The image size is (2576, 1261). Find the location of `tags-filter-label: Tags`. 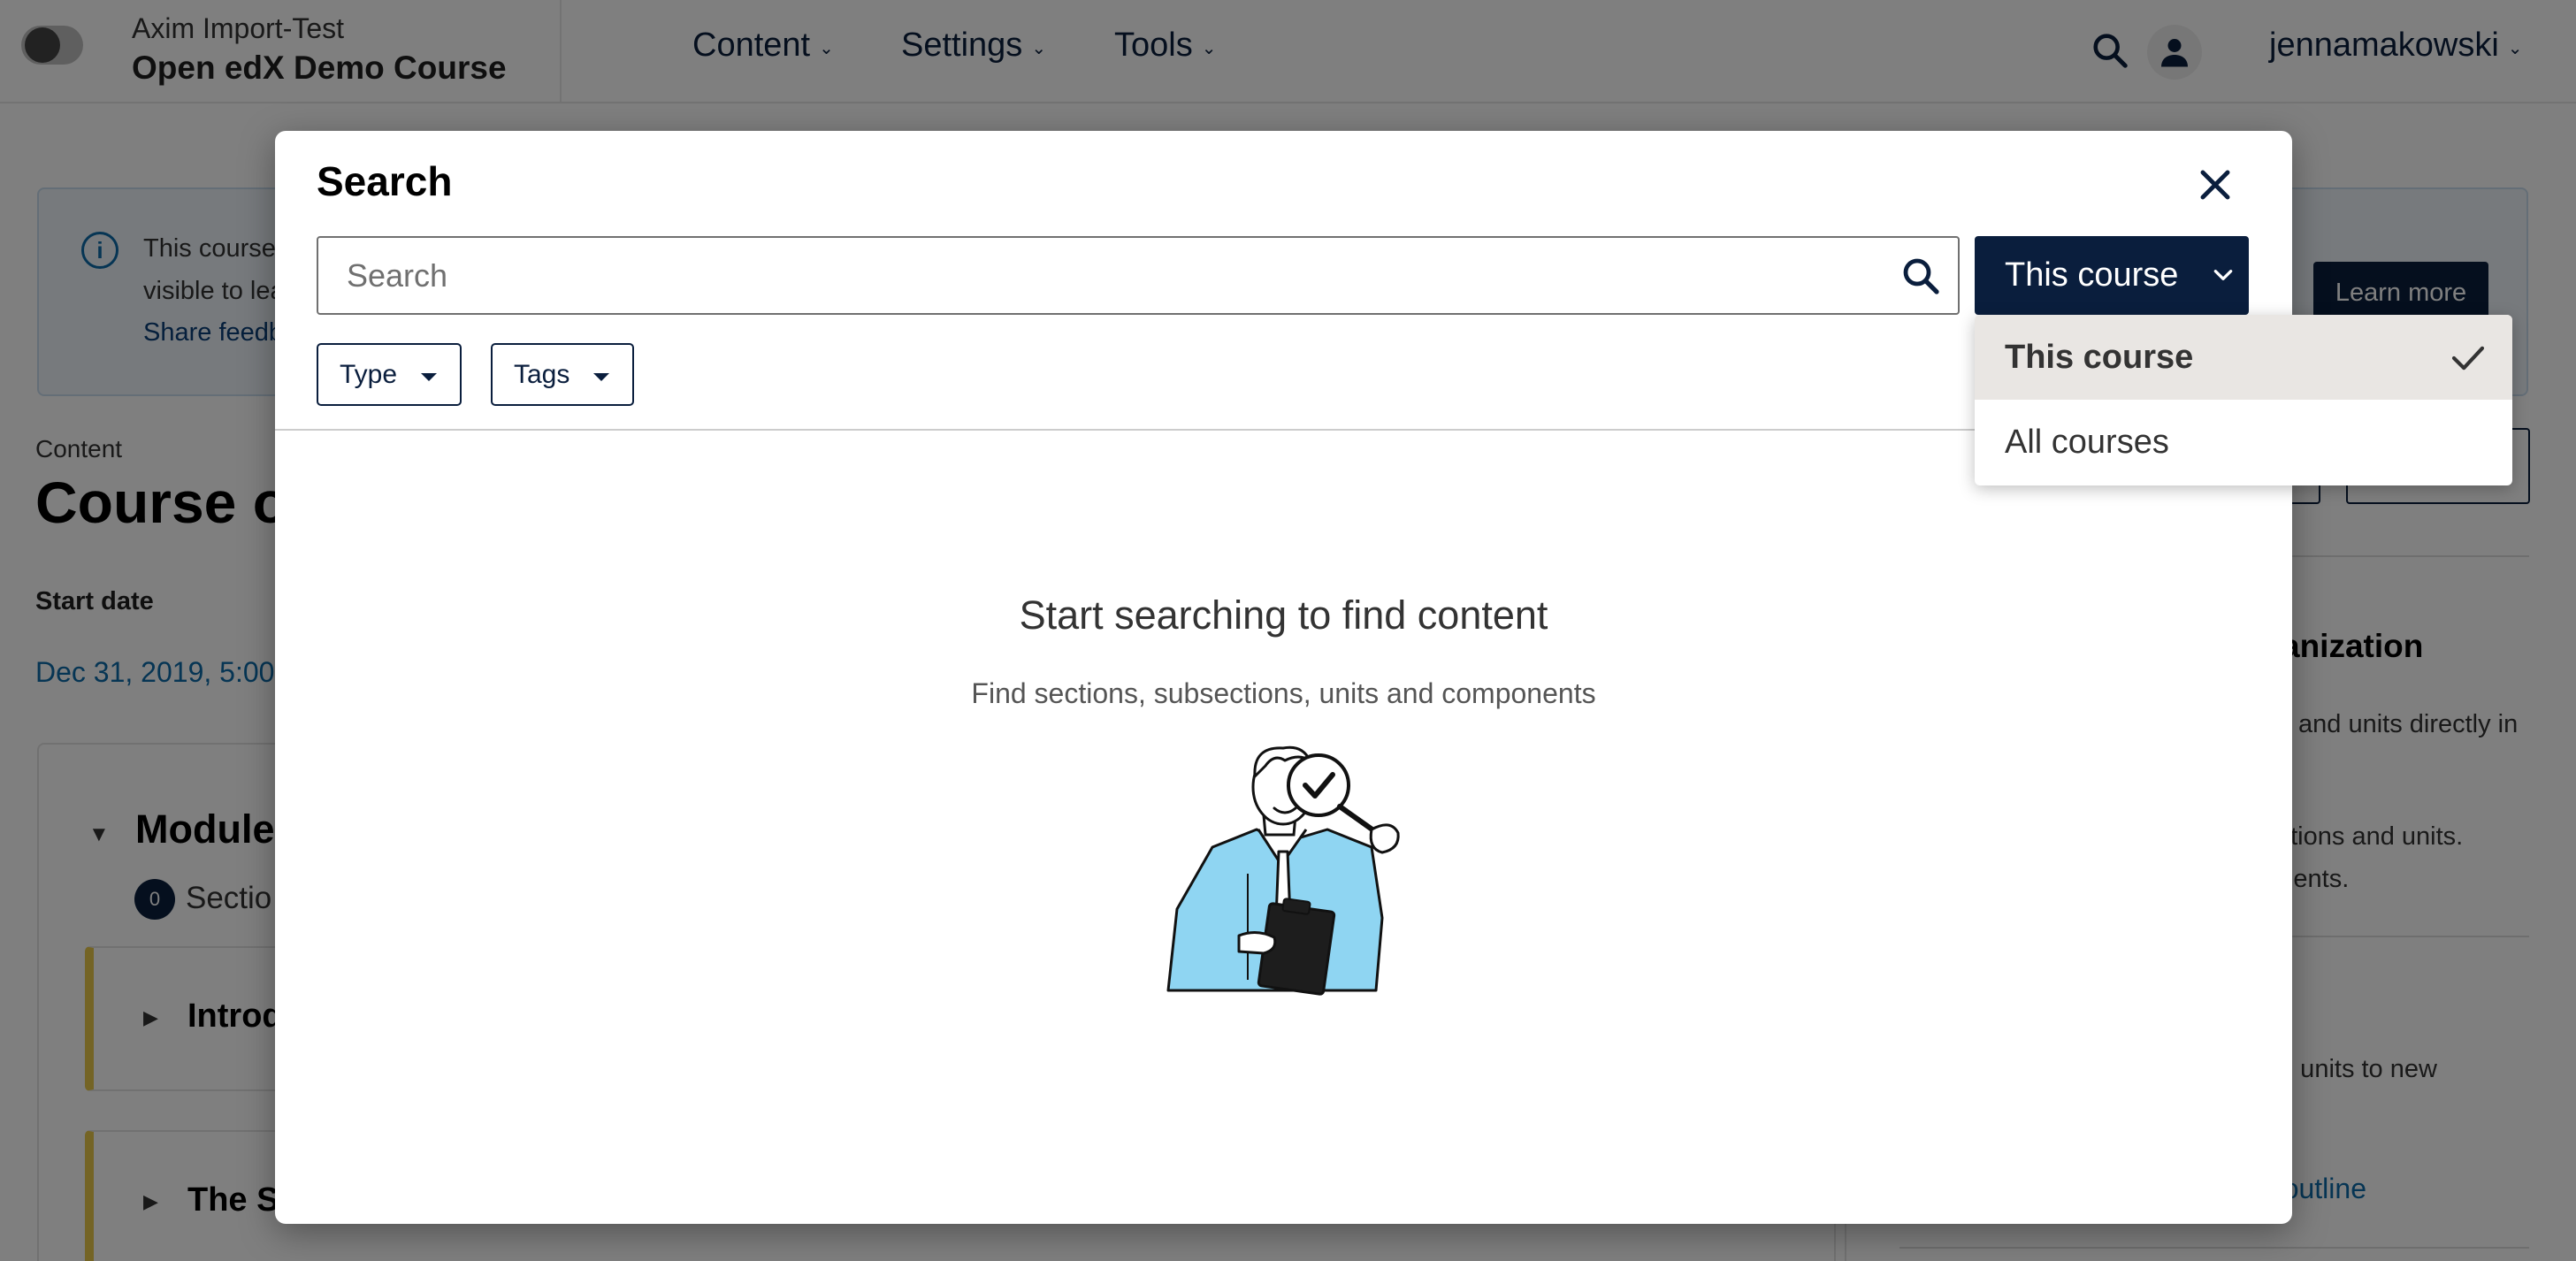

tags-filter-label: Tags is located at coordinates (542, 374).